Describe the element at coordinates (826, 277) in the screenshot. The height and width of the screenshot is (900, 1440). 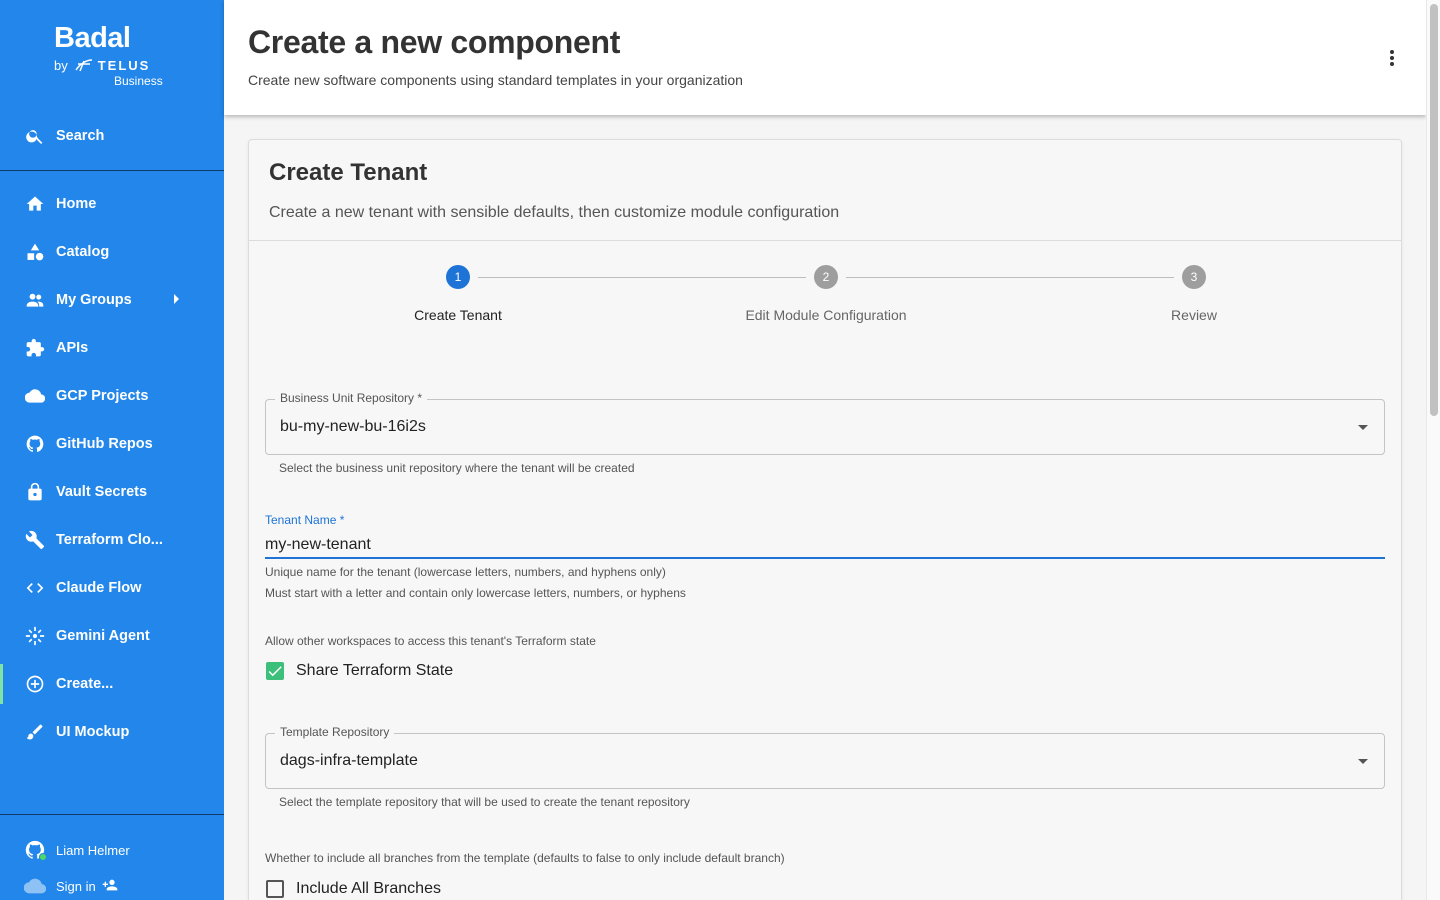
I see `step-2-circle: 2` at that location.